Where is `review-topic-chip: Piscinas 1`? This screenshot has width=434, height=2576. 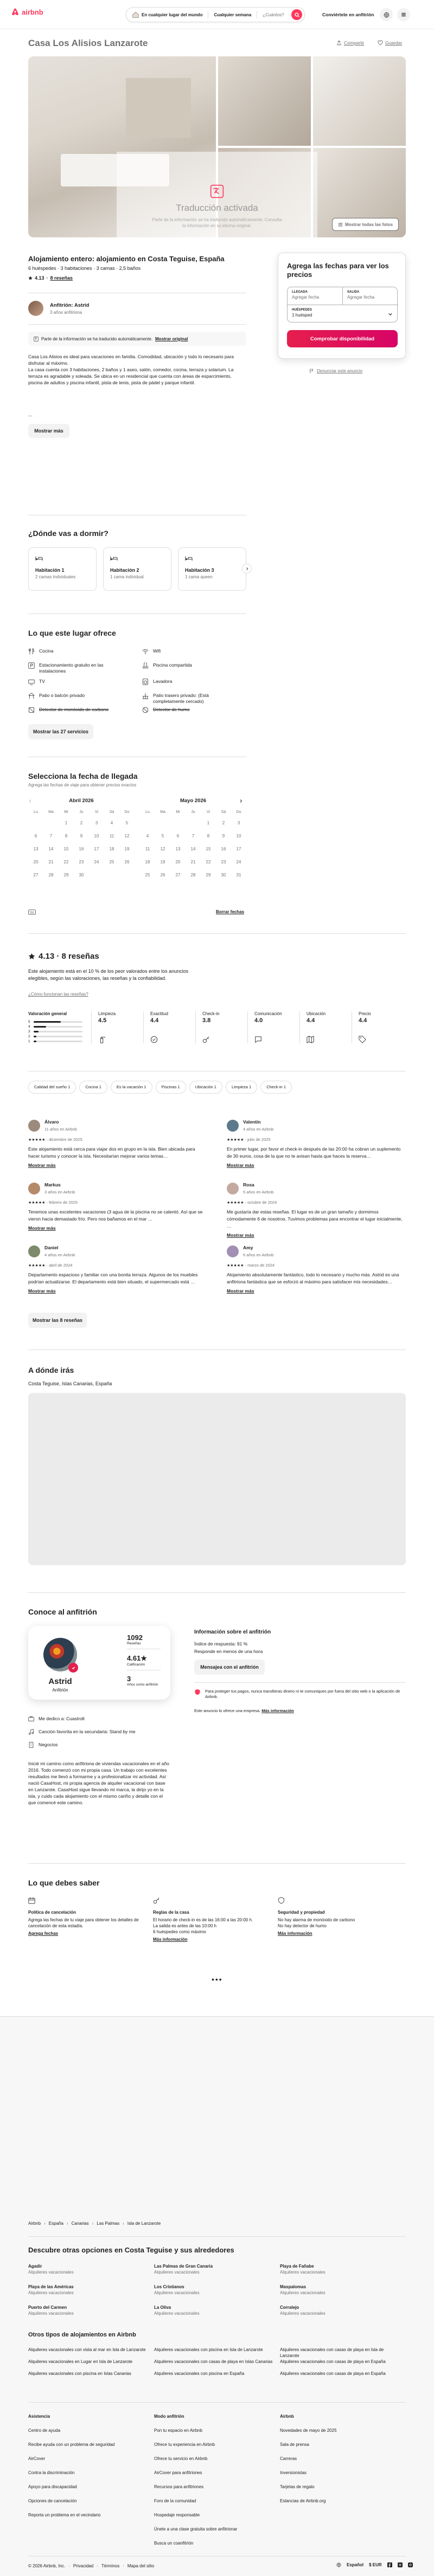 review-topic-chip: Piscinas 1 is located at coordinates (170, 1087).